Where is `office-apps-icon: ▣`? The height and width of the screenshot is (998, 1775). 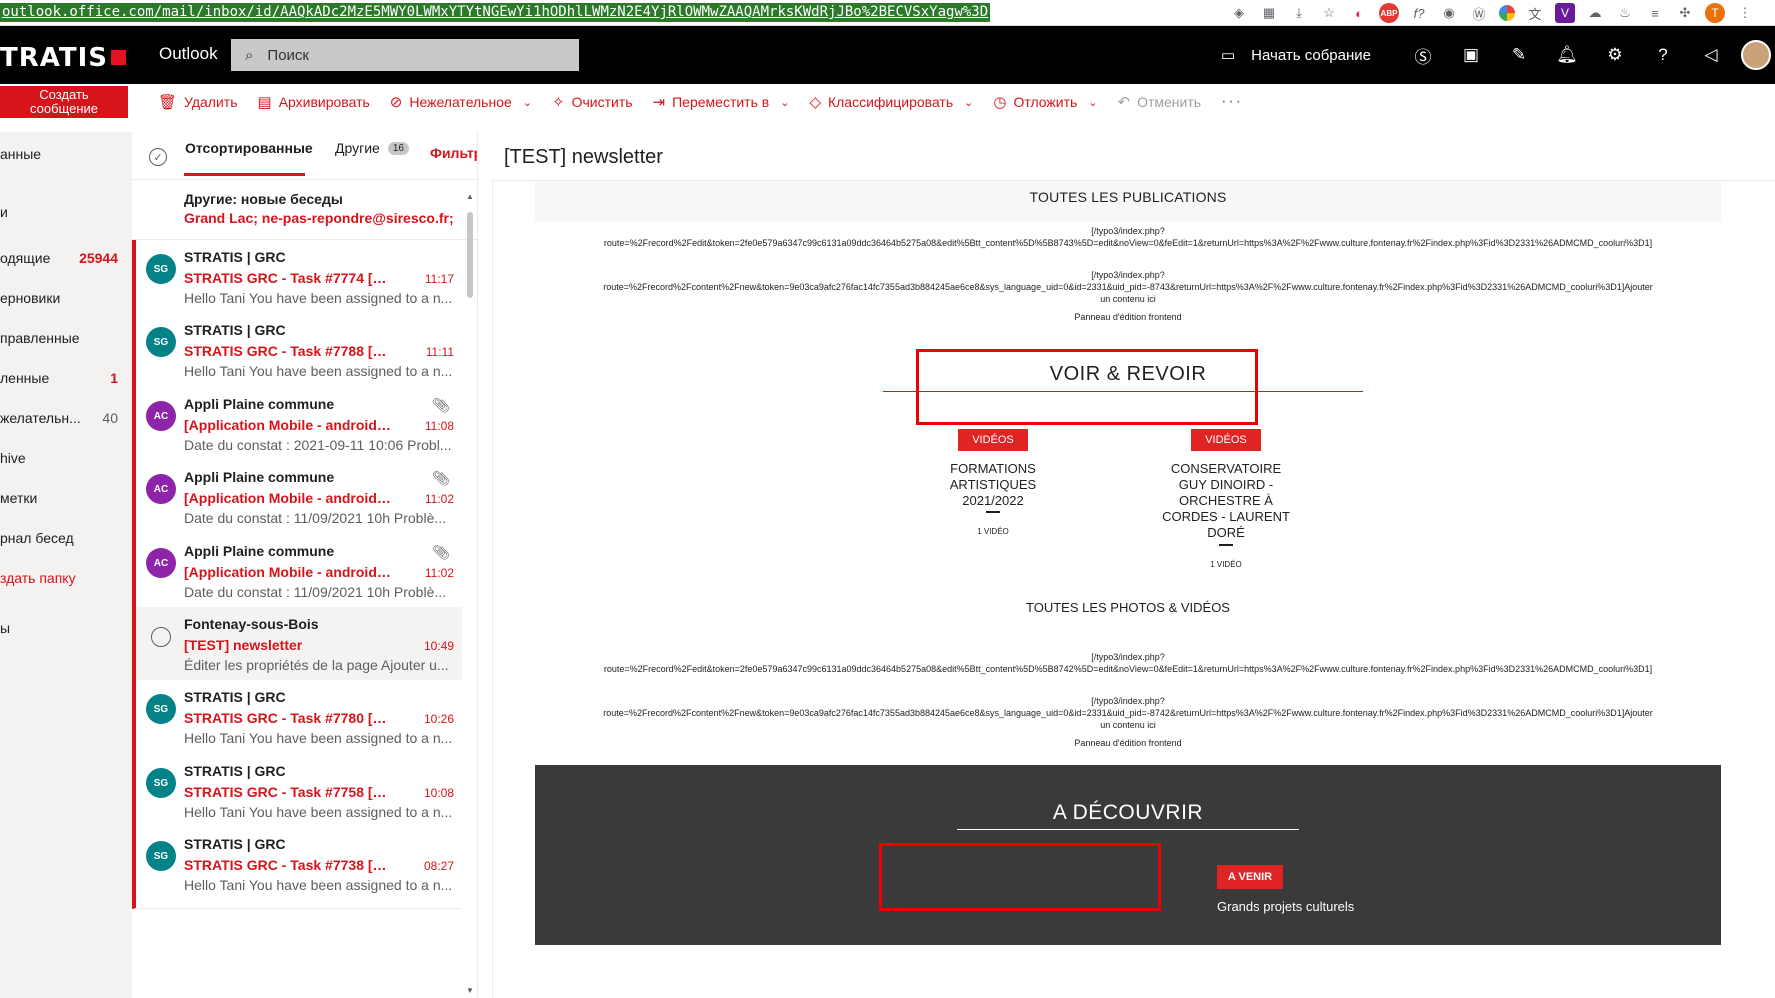
office-apps-icon: ▣ is located at coordinates (1471, 55).